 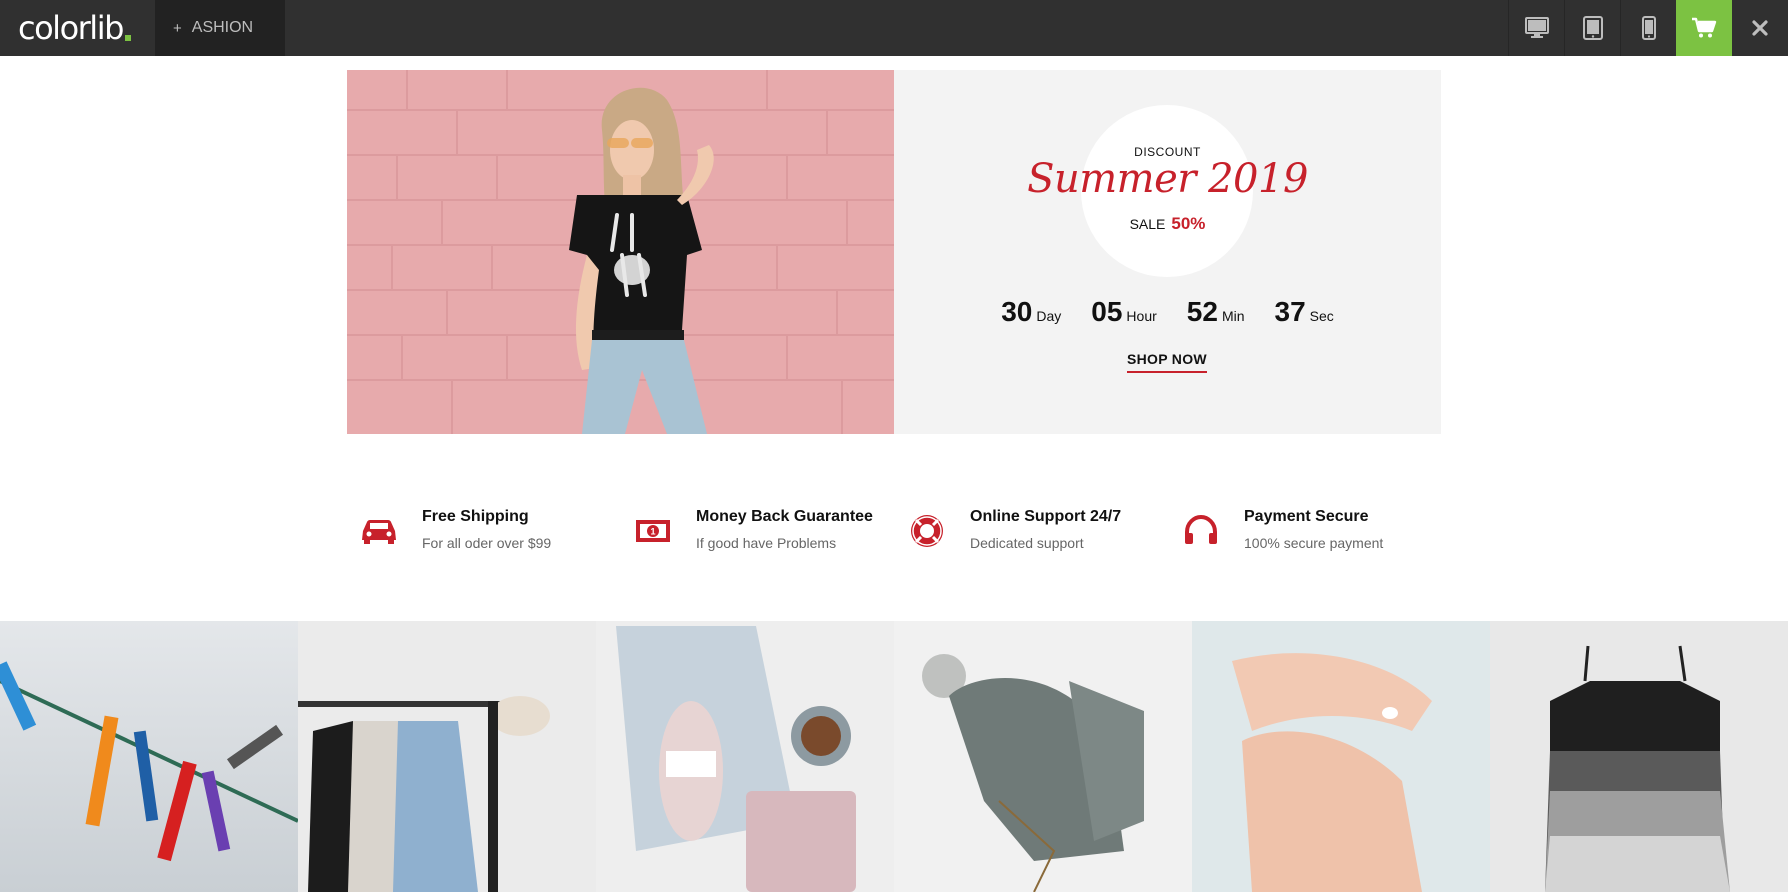 What do you see at coordinates (766, 543) in the screenshot?
I see `feature-subtitle: If good have Problems` at bounding box center [766, 543].